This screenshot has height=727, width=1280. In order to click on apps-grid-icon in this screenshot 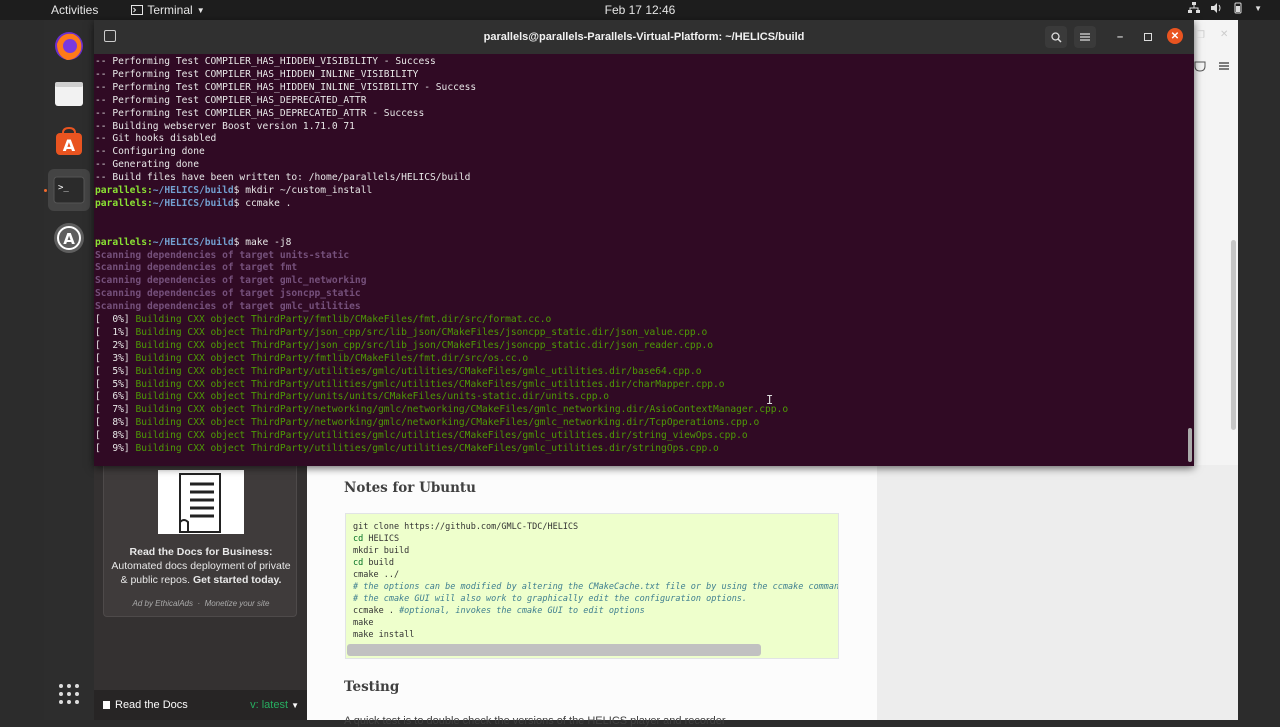, I will do `click(69, 694)`.